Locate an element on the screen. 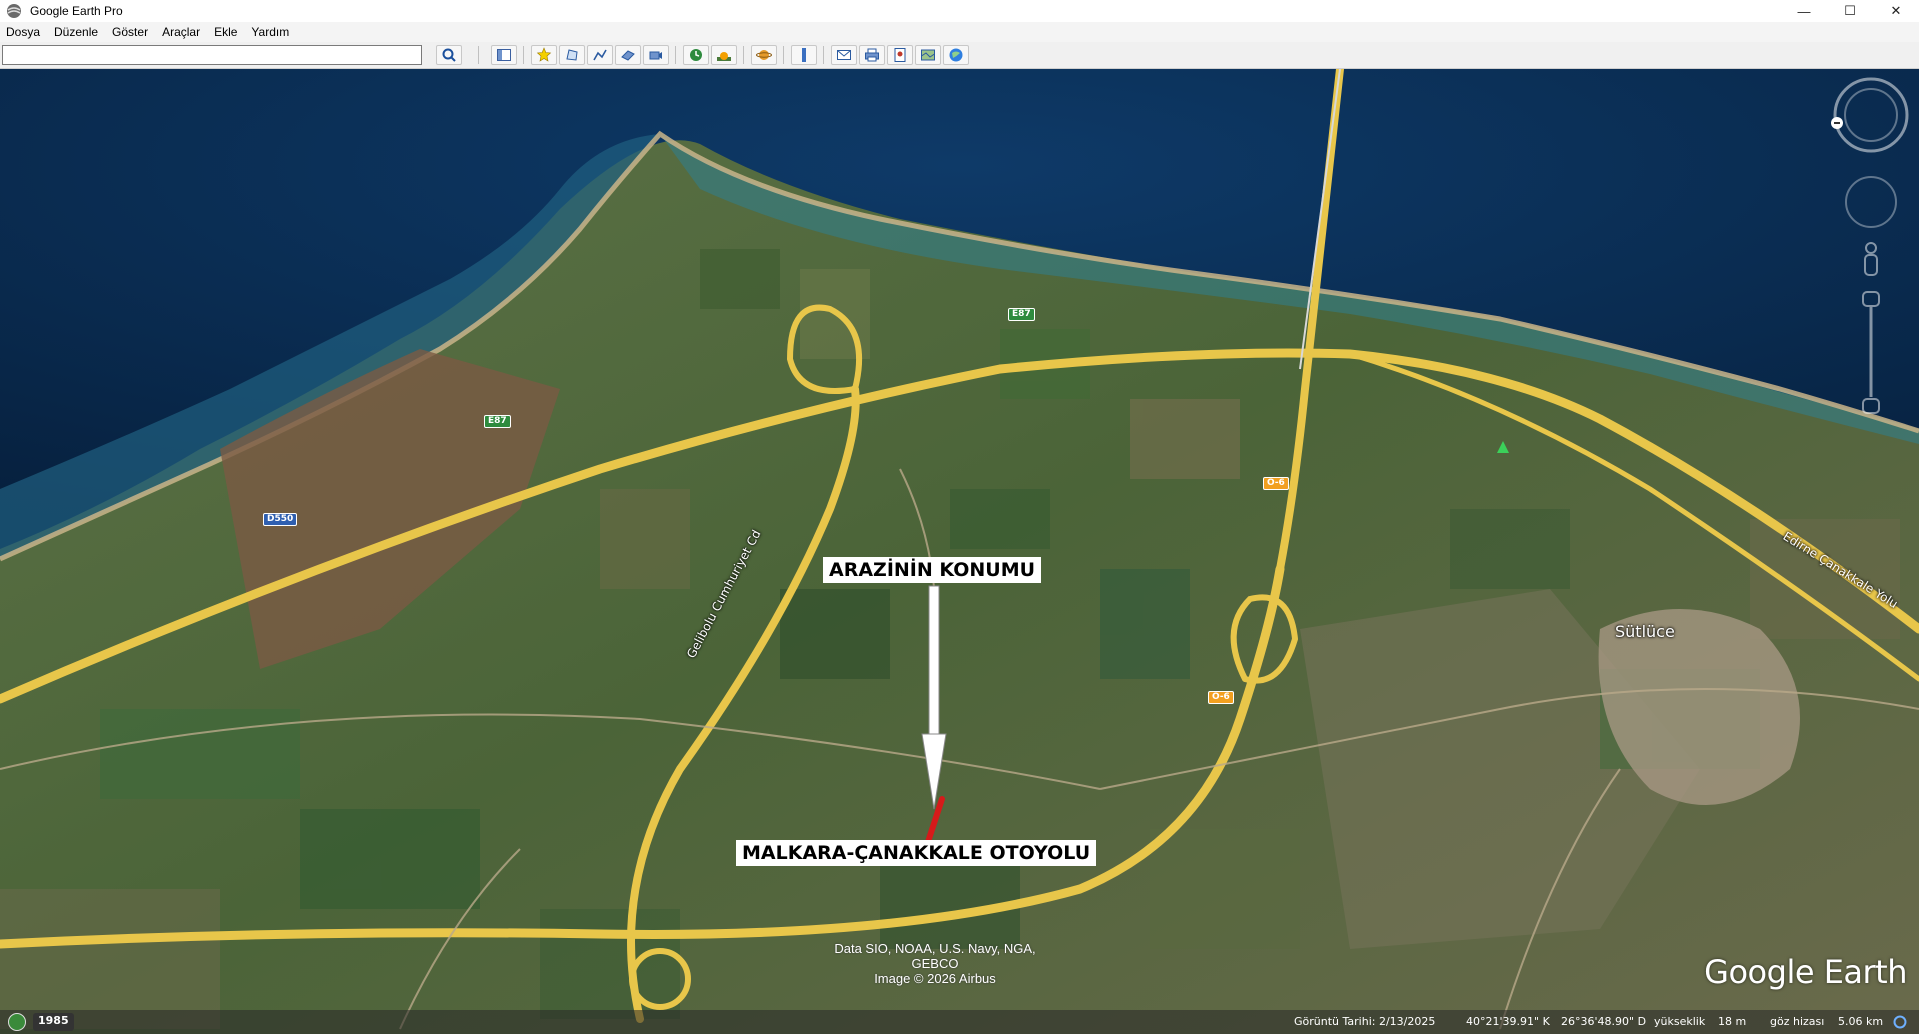  toolbar is located at coordinates (959, 55).